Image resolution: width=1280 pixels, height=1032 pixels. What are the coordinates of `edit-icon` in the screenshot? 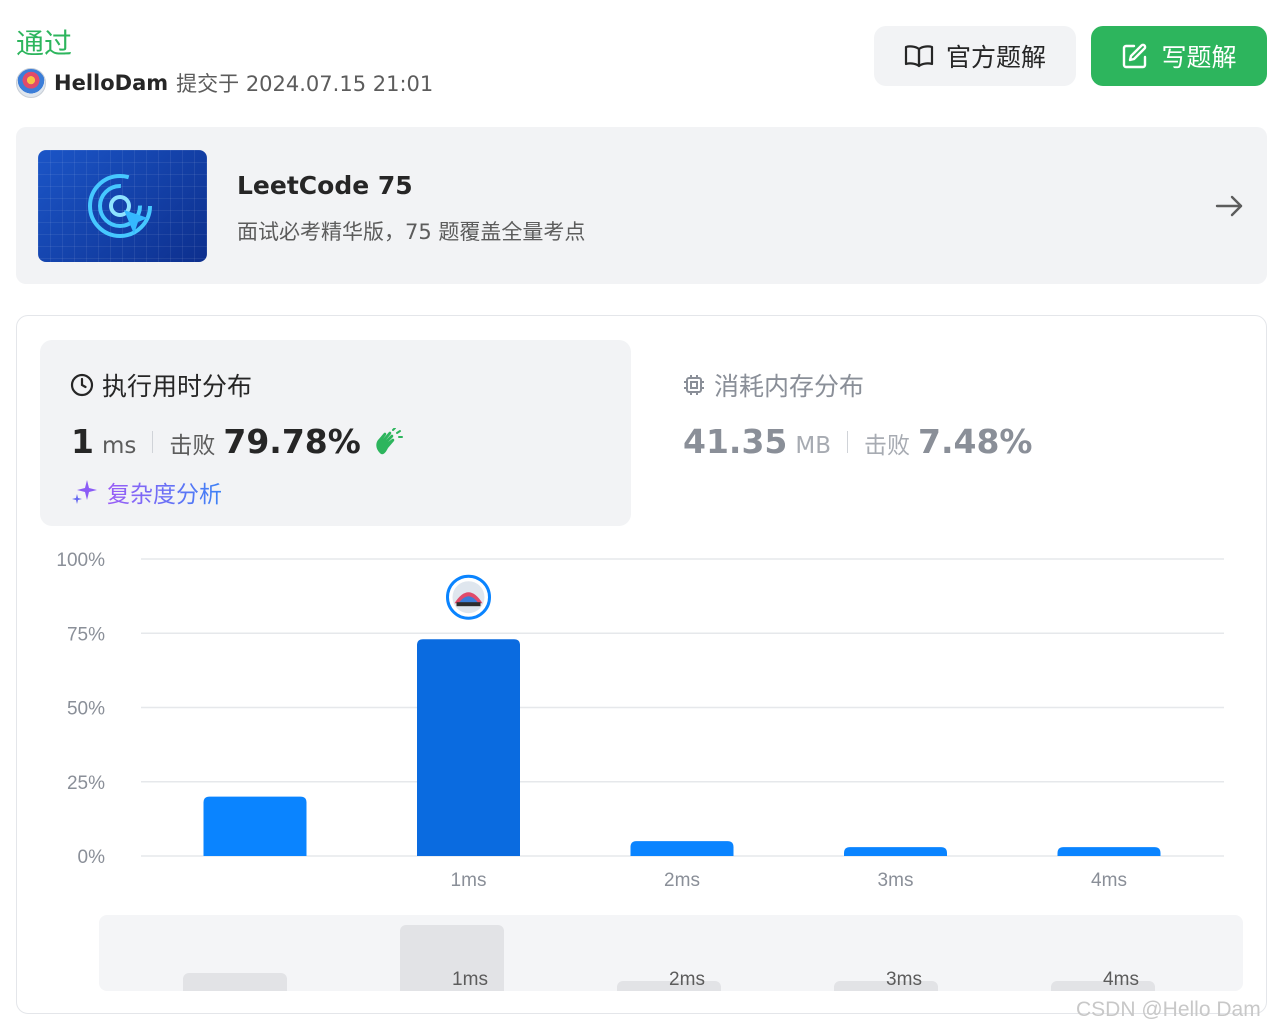 It's located at (1135, 56).